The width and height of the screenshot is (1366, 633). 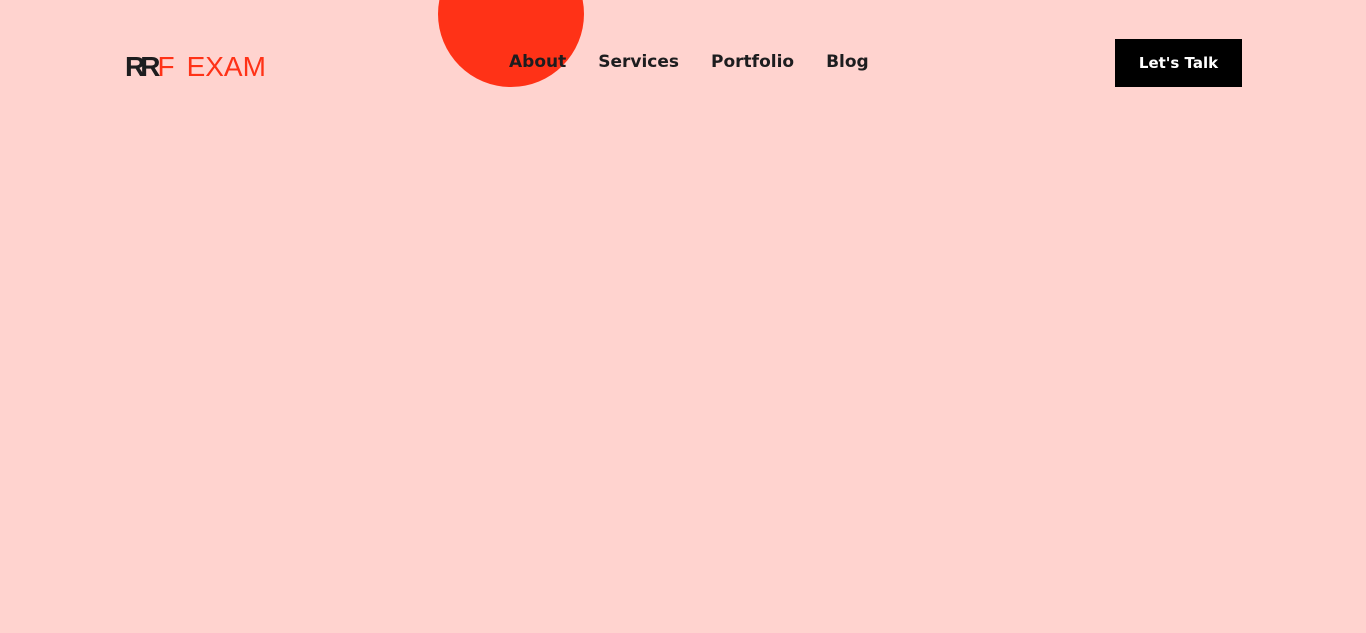 I want to click on lets-talk-button: Let's Talk, so click(x=1178, y=63).